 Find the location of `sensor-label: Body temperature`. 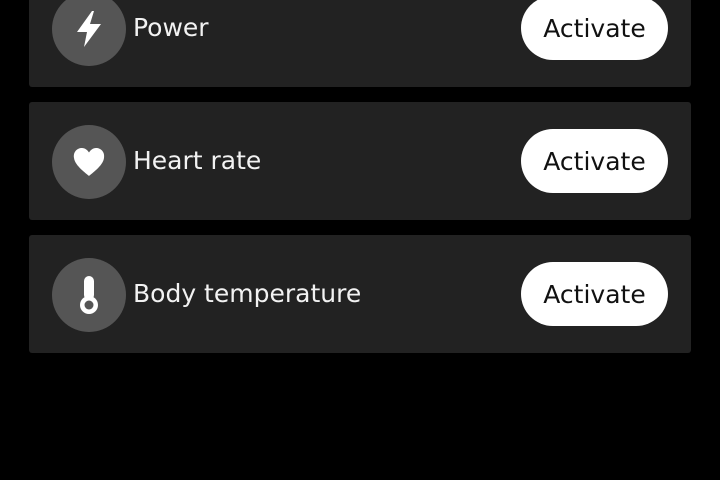

sensor-label: Body temperature is located at coordinates (247, 293).